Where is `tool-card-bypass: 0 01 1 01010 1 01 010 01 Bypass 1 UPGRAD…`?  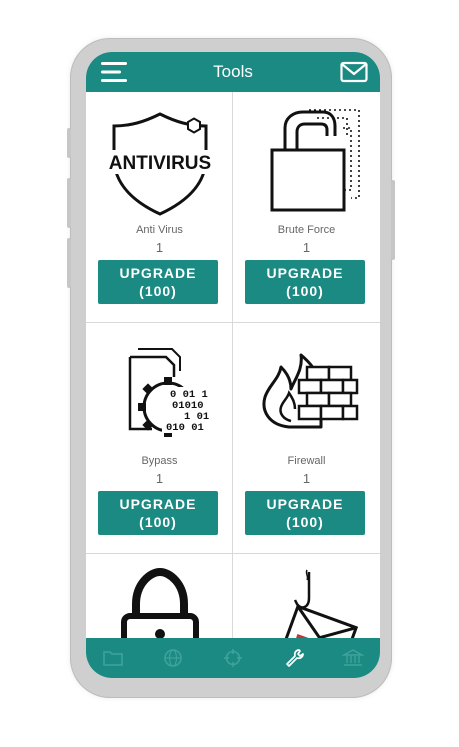 tool-card-bypass: 0 01 1 01010 1 01 010 01 Bypass 1 UPGRAD… is located at coordinates (159, 438).